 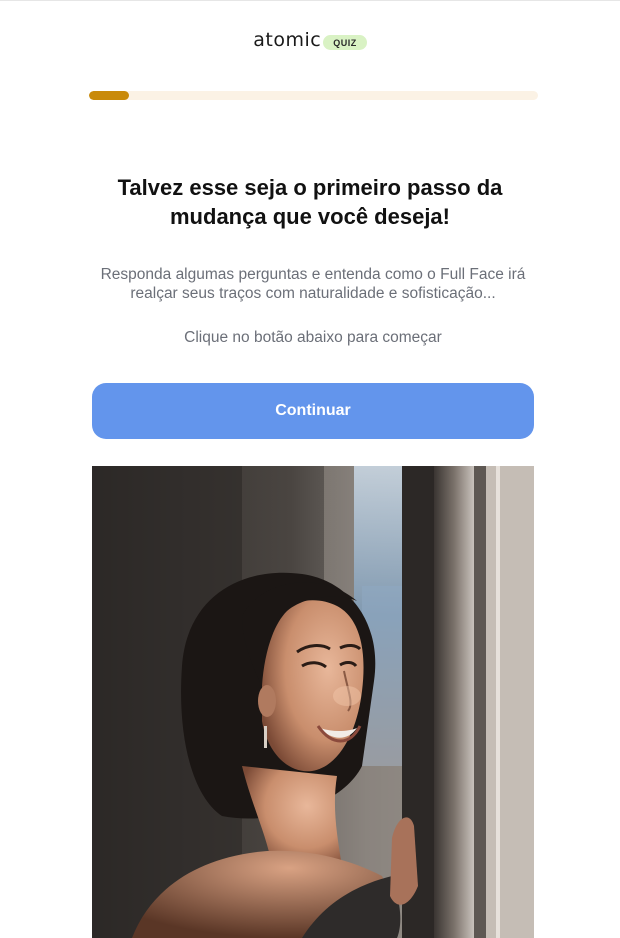 What do you see at coordinates (310, 0) in the screenshot?
I see `top-divider` at bounding box center [310, 0].